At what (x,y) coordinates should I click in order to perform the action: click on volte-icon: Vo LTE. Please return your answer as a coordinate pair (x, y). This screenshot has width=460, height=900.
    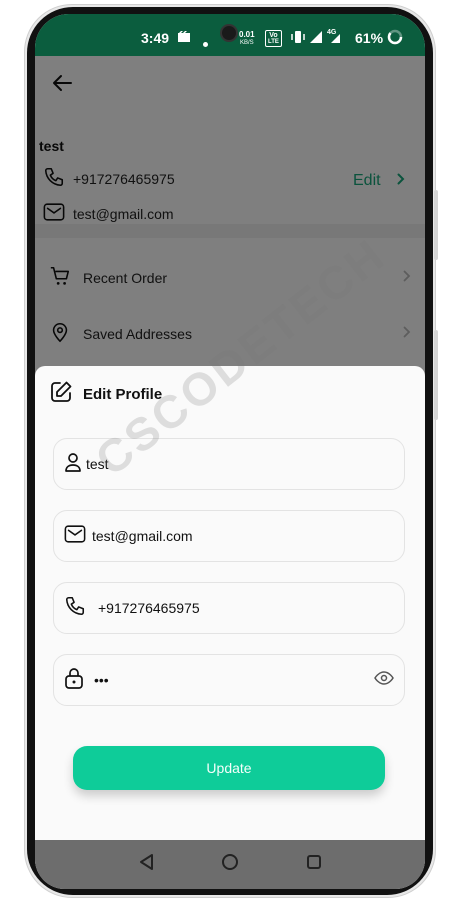
    Looking at the image, I should click on (273, 38).